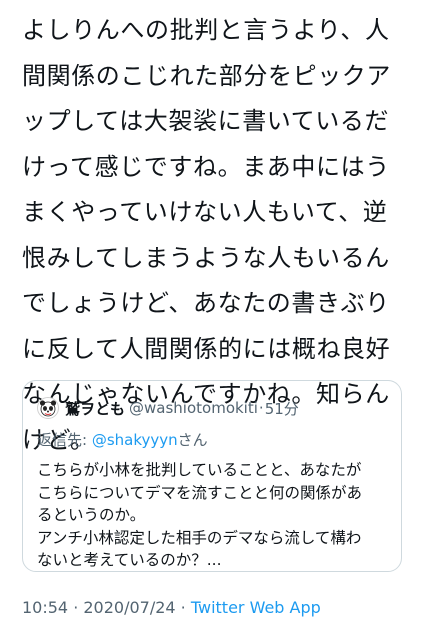 The image size is (424, 640). I want to click on reply-to-handle: @shakyyyn, so click(135, 440).